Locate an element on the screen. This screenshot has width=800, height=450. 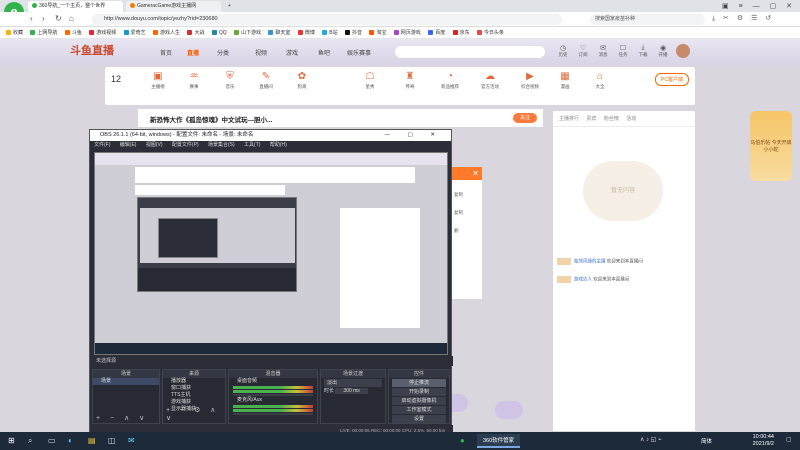
back-icon: ‹ is located at coordinates (31, 18).